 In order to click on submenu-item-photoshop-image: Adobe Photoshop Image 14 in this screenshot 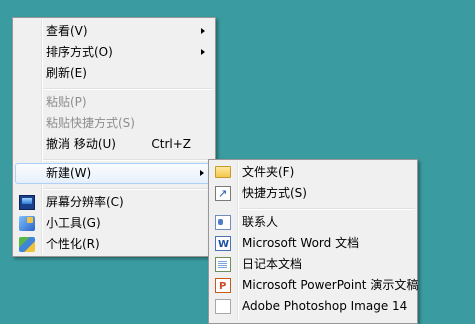, I will do `click(313, 306)`.